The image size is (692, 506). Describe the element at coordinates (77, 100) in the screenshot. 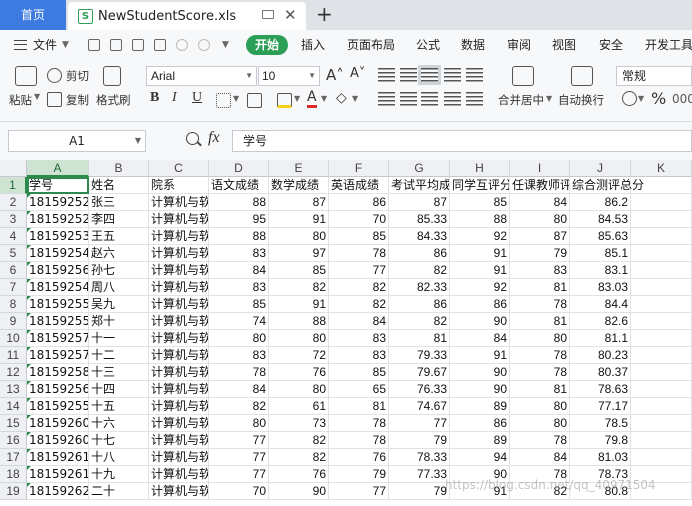

I see `copy-button: 复制` at that location.